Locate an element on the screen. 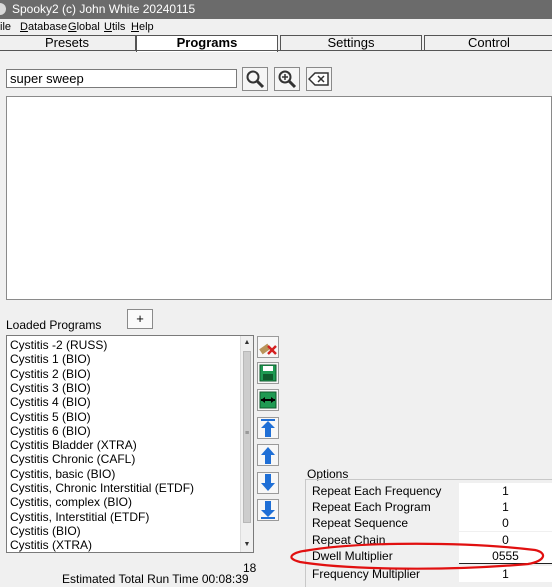 The image size is (552, 587). delete-program-button is located at coordinates (268, 347).